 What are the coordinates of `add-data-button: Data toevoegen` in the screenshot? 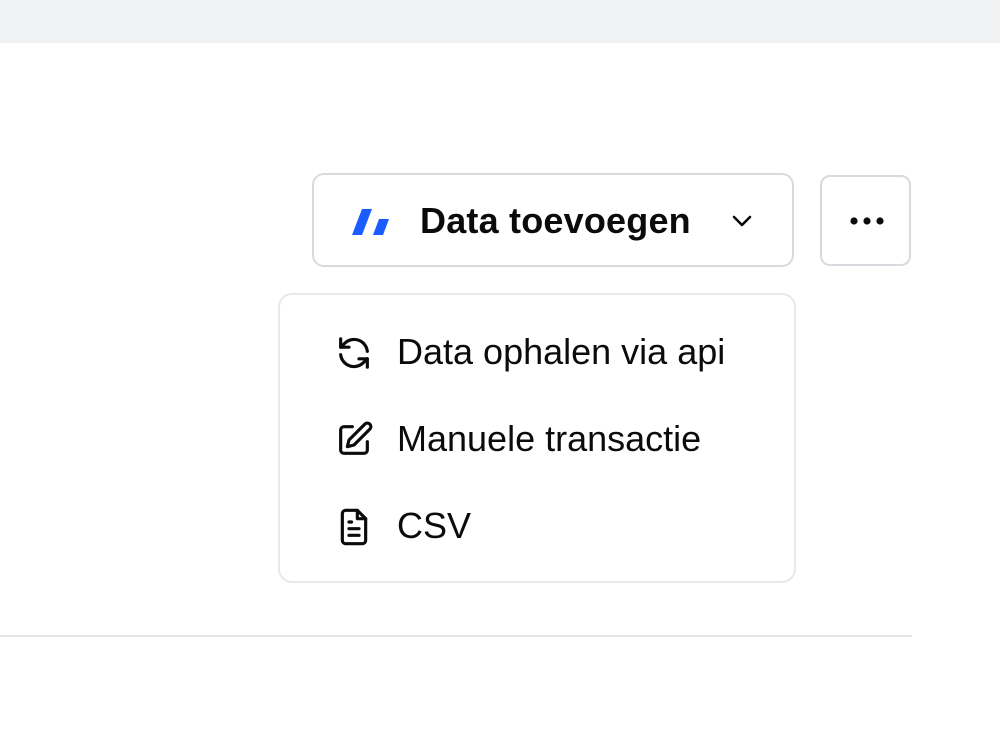 It's located at (553, 220).